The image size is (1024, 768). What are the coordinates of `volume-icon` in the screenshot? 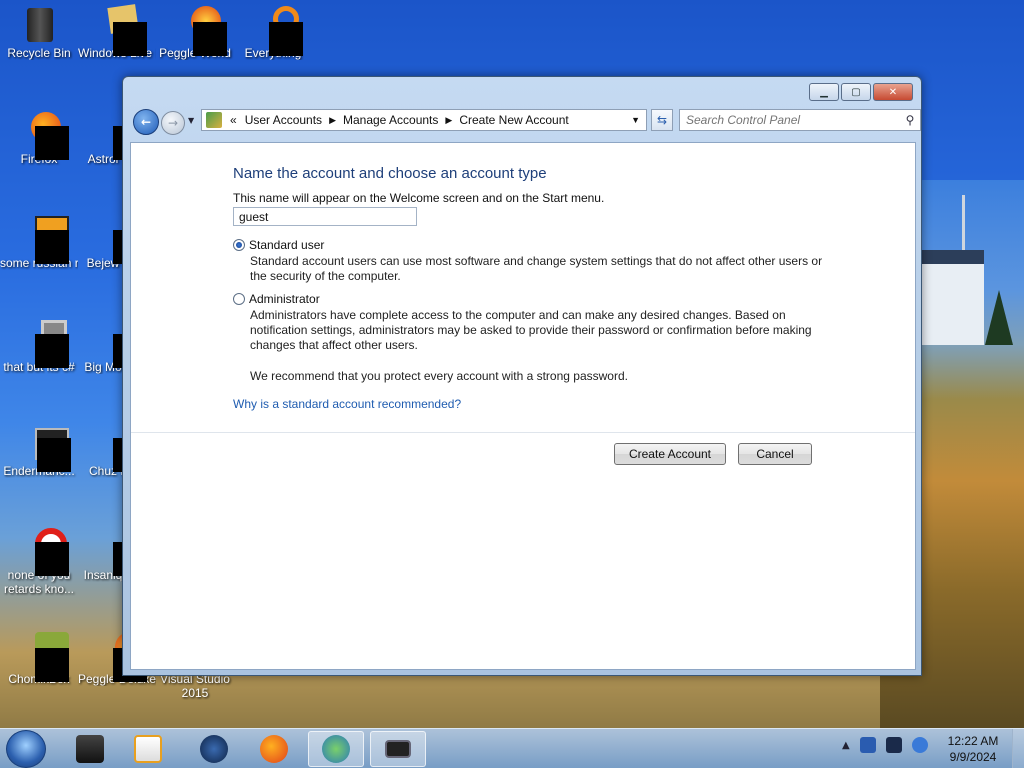 It's located at (919, 745).